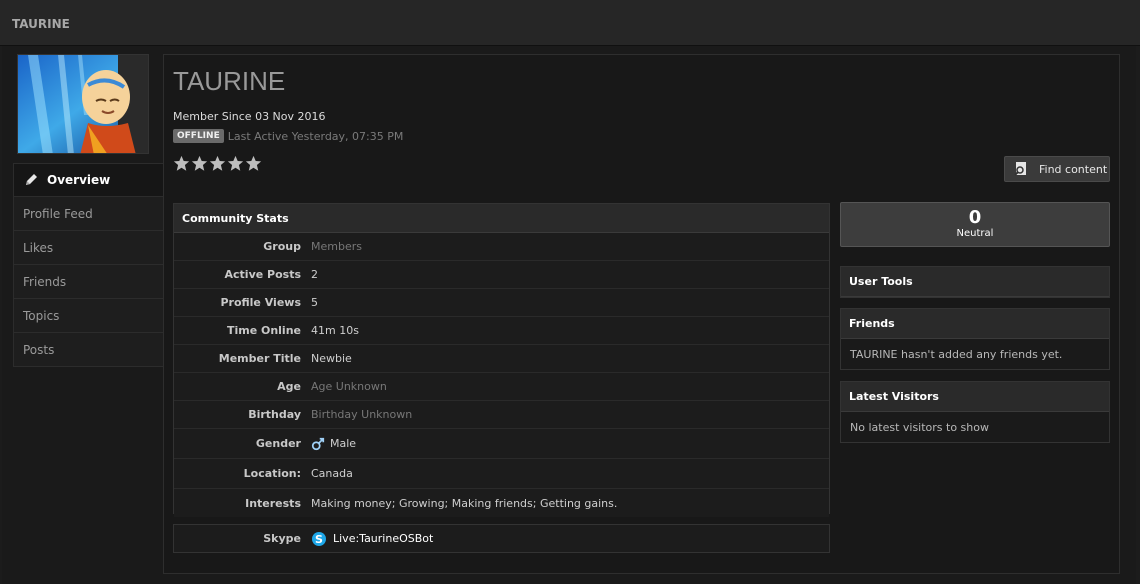  I want to click on reputation-value: 0, so click(975, 217).